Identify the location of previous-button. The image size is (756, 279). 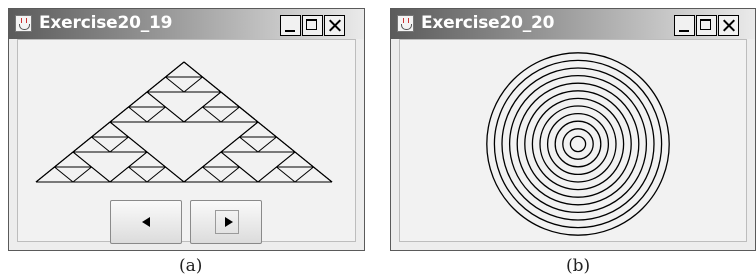
(146, 222).